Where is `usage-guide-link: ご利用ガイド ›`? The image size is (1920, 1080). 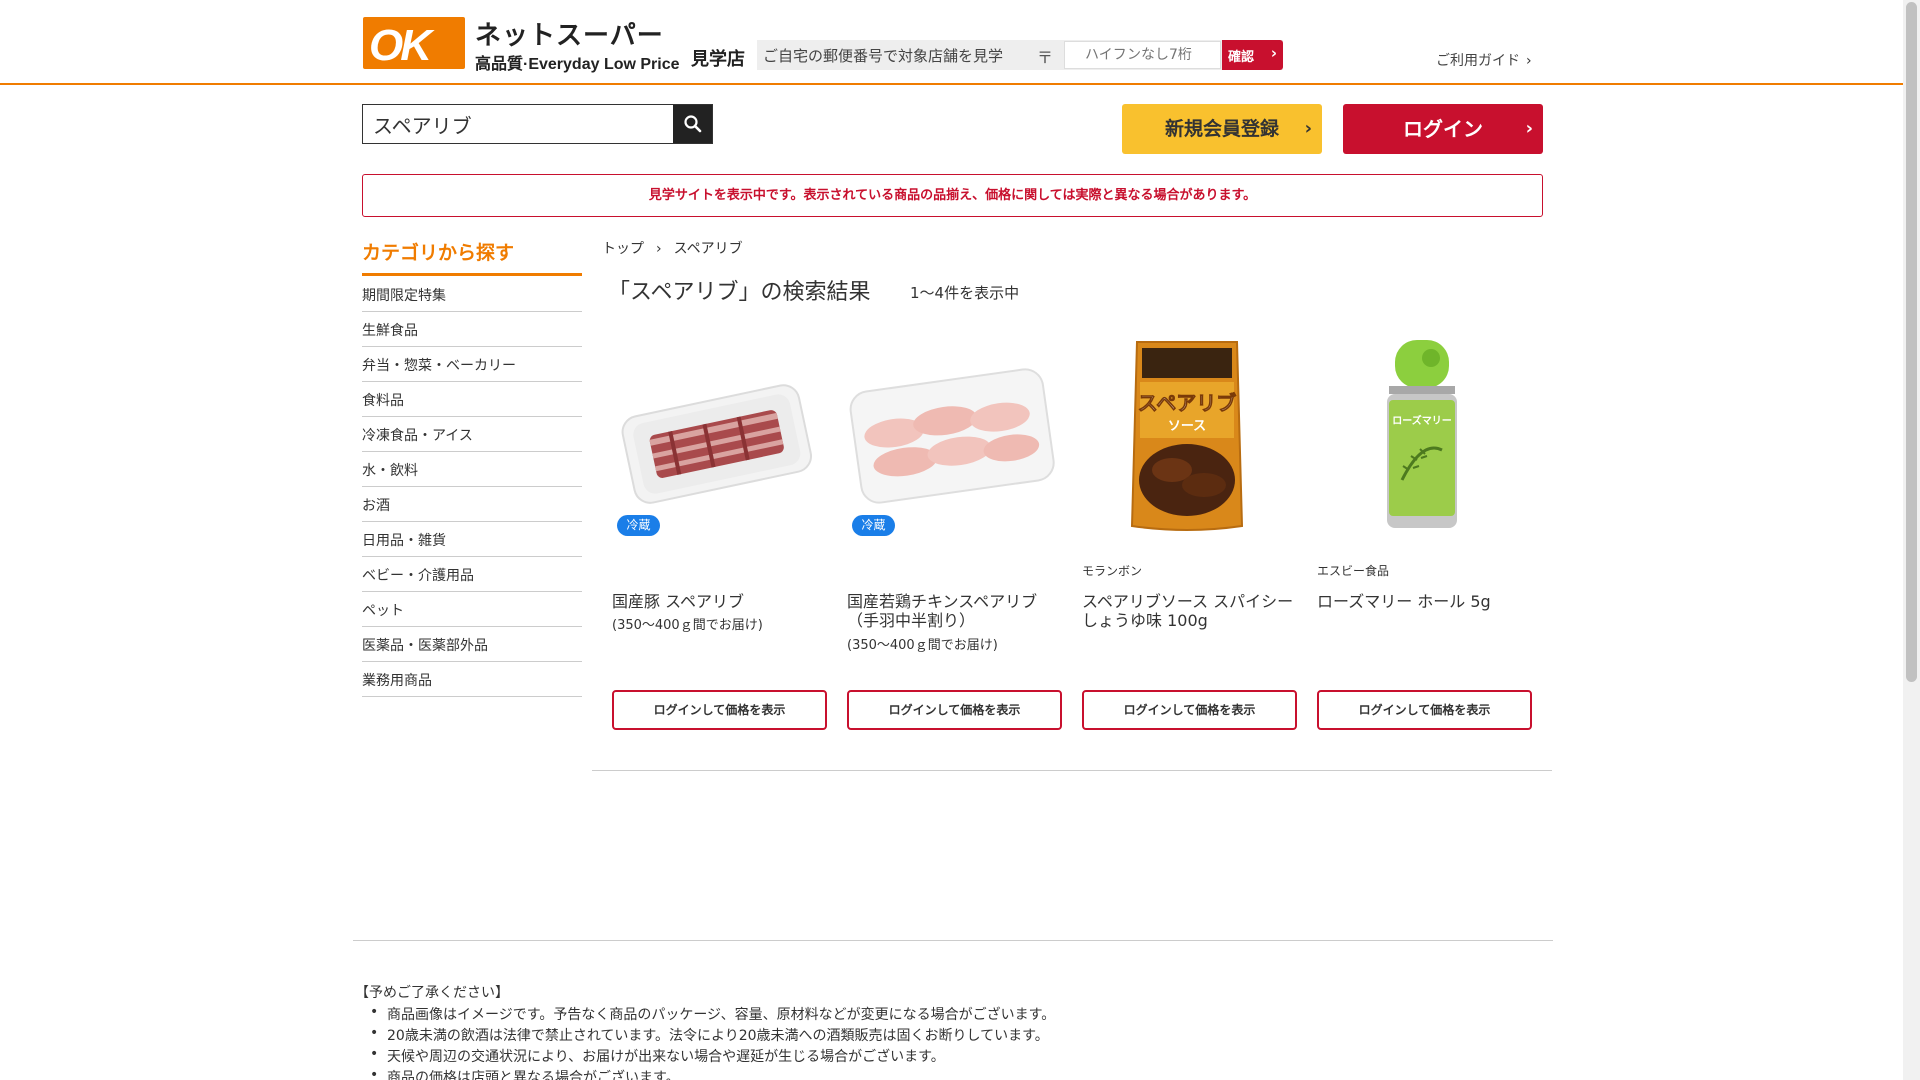
usage-guide-link: ご利用ガイド › is located at coordinates (1484, 60).